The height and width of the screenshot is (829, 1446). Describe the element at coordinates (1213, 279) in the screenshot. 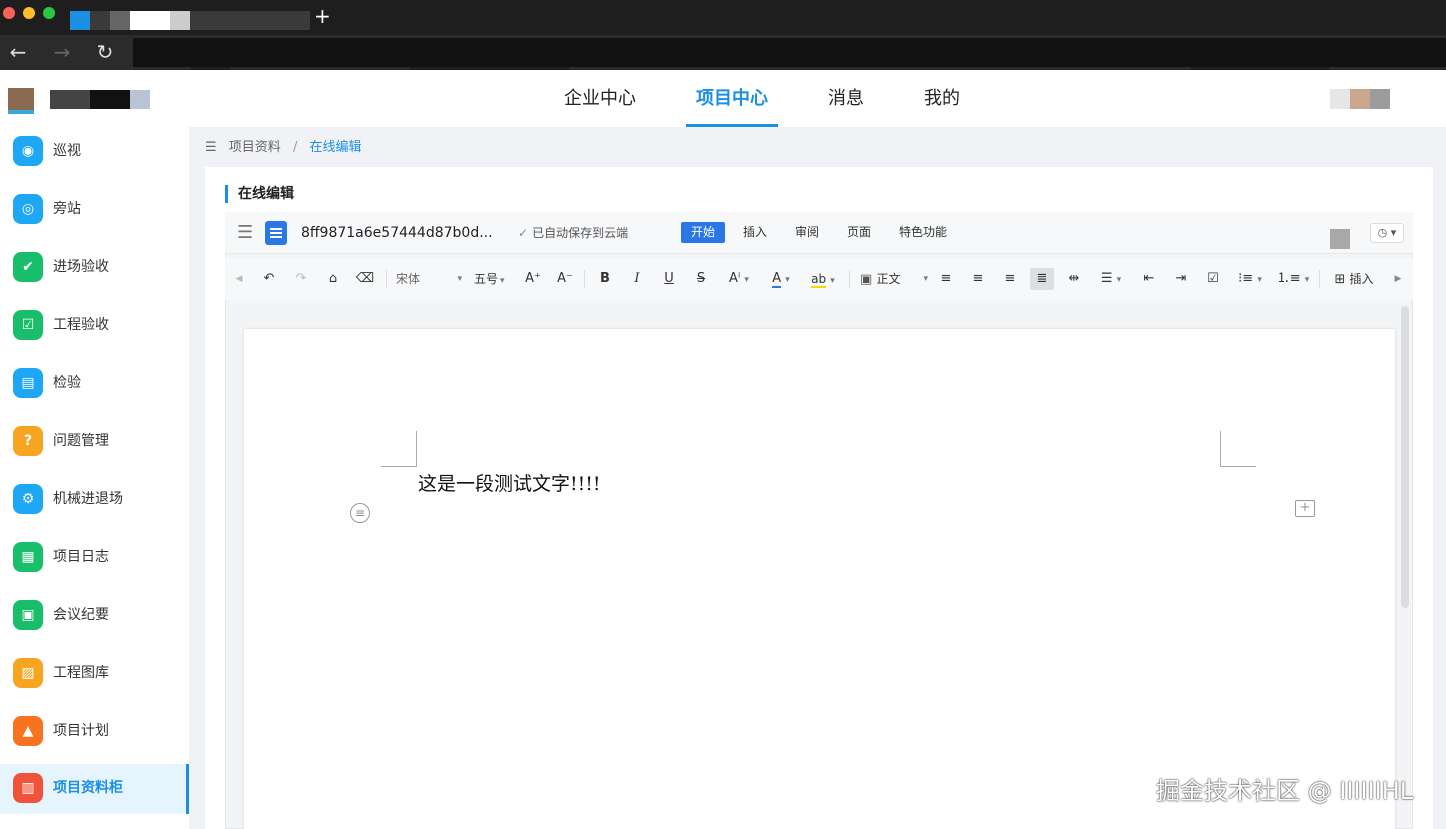

I see `checklist-icon: ☑` at that location.